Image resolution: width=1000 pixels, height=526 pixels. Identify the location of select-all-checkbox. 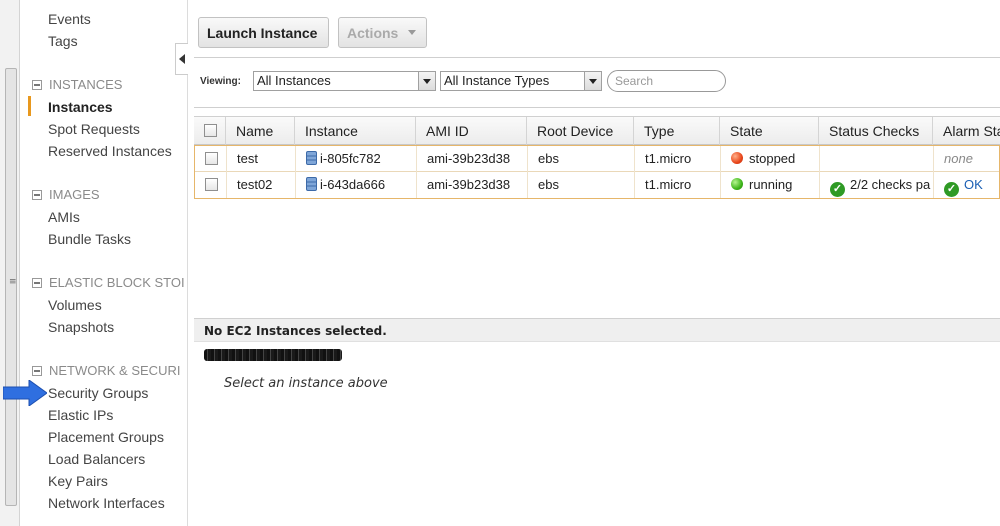
(210, 130).